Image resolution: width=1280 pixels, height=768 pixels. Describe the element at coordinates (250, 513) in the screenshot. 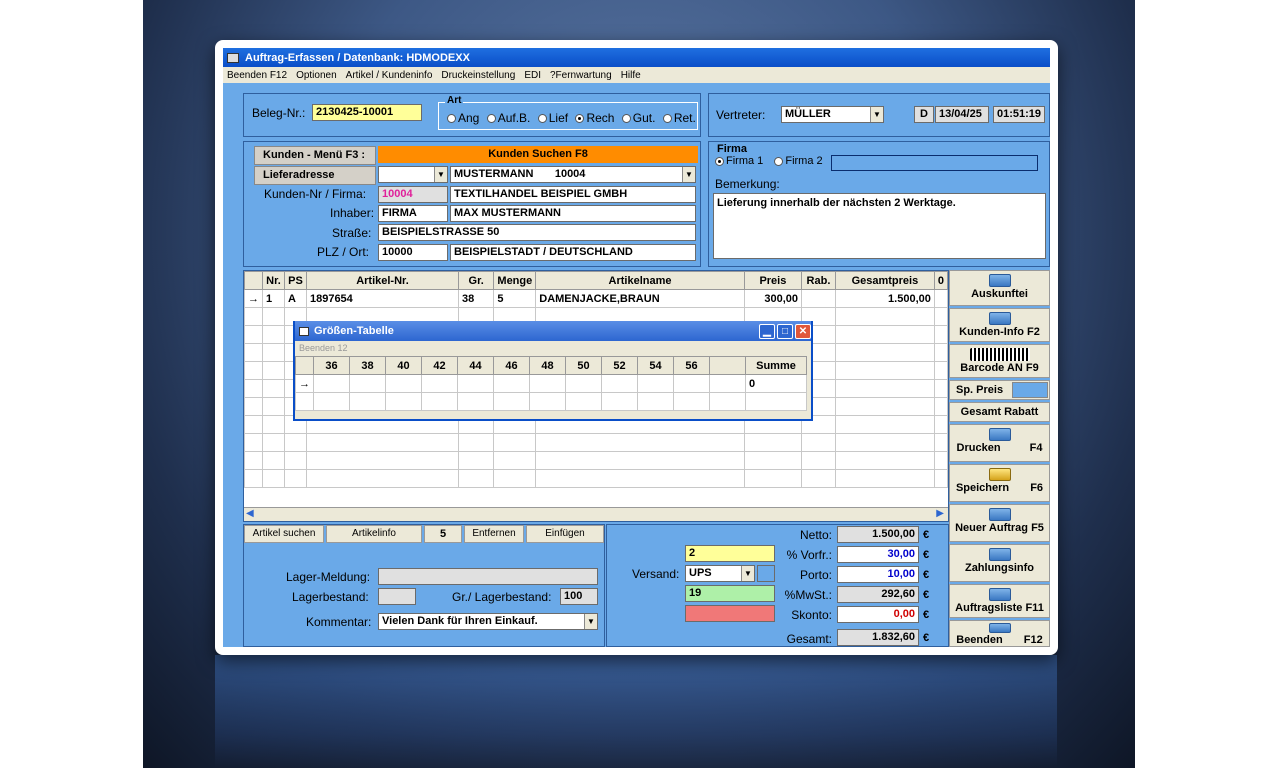

I see `scroll-left-icon: ◀` at that location.